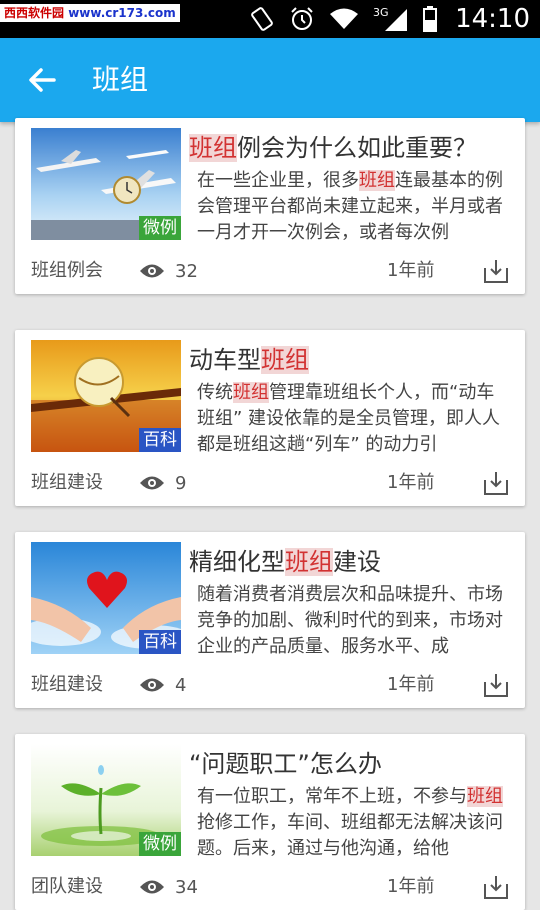 The width and height of the screenshot is (540, 910). What do you see at coordinates (34, 13) in the screenshot?
I see `watermark-name: 西西软件园` at bounding box center [34, 13].